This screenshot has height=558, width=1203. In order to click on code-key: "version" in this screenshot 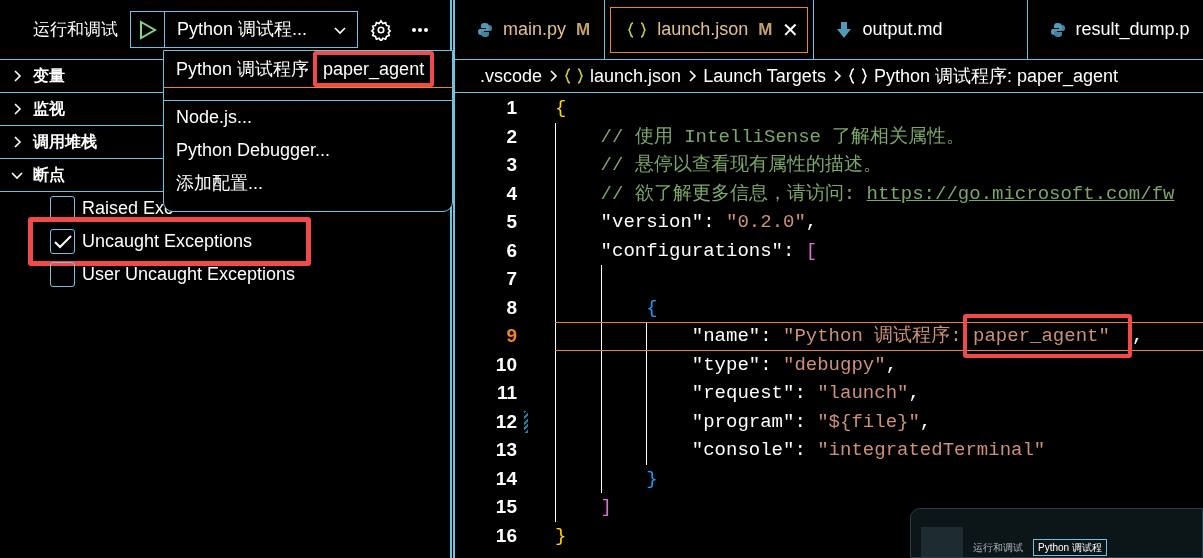, I will do `click(652, 222)`.